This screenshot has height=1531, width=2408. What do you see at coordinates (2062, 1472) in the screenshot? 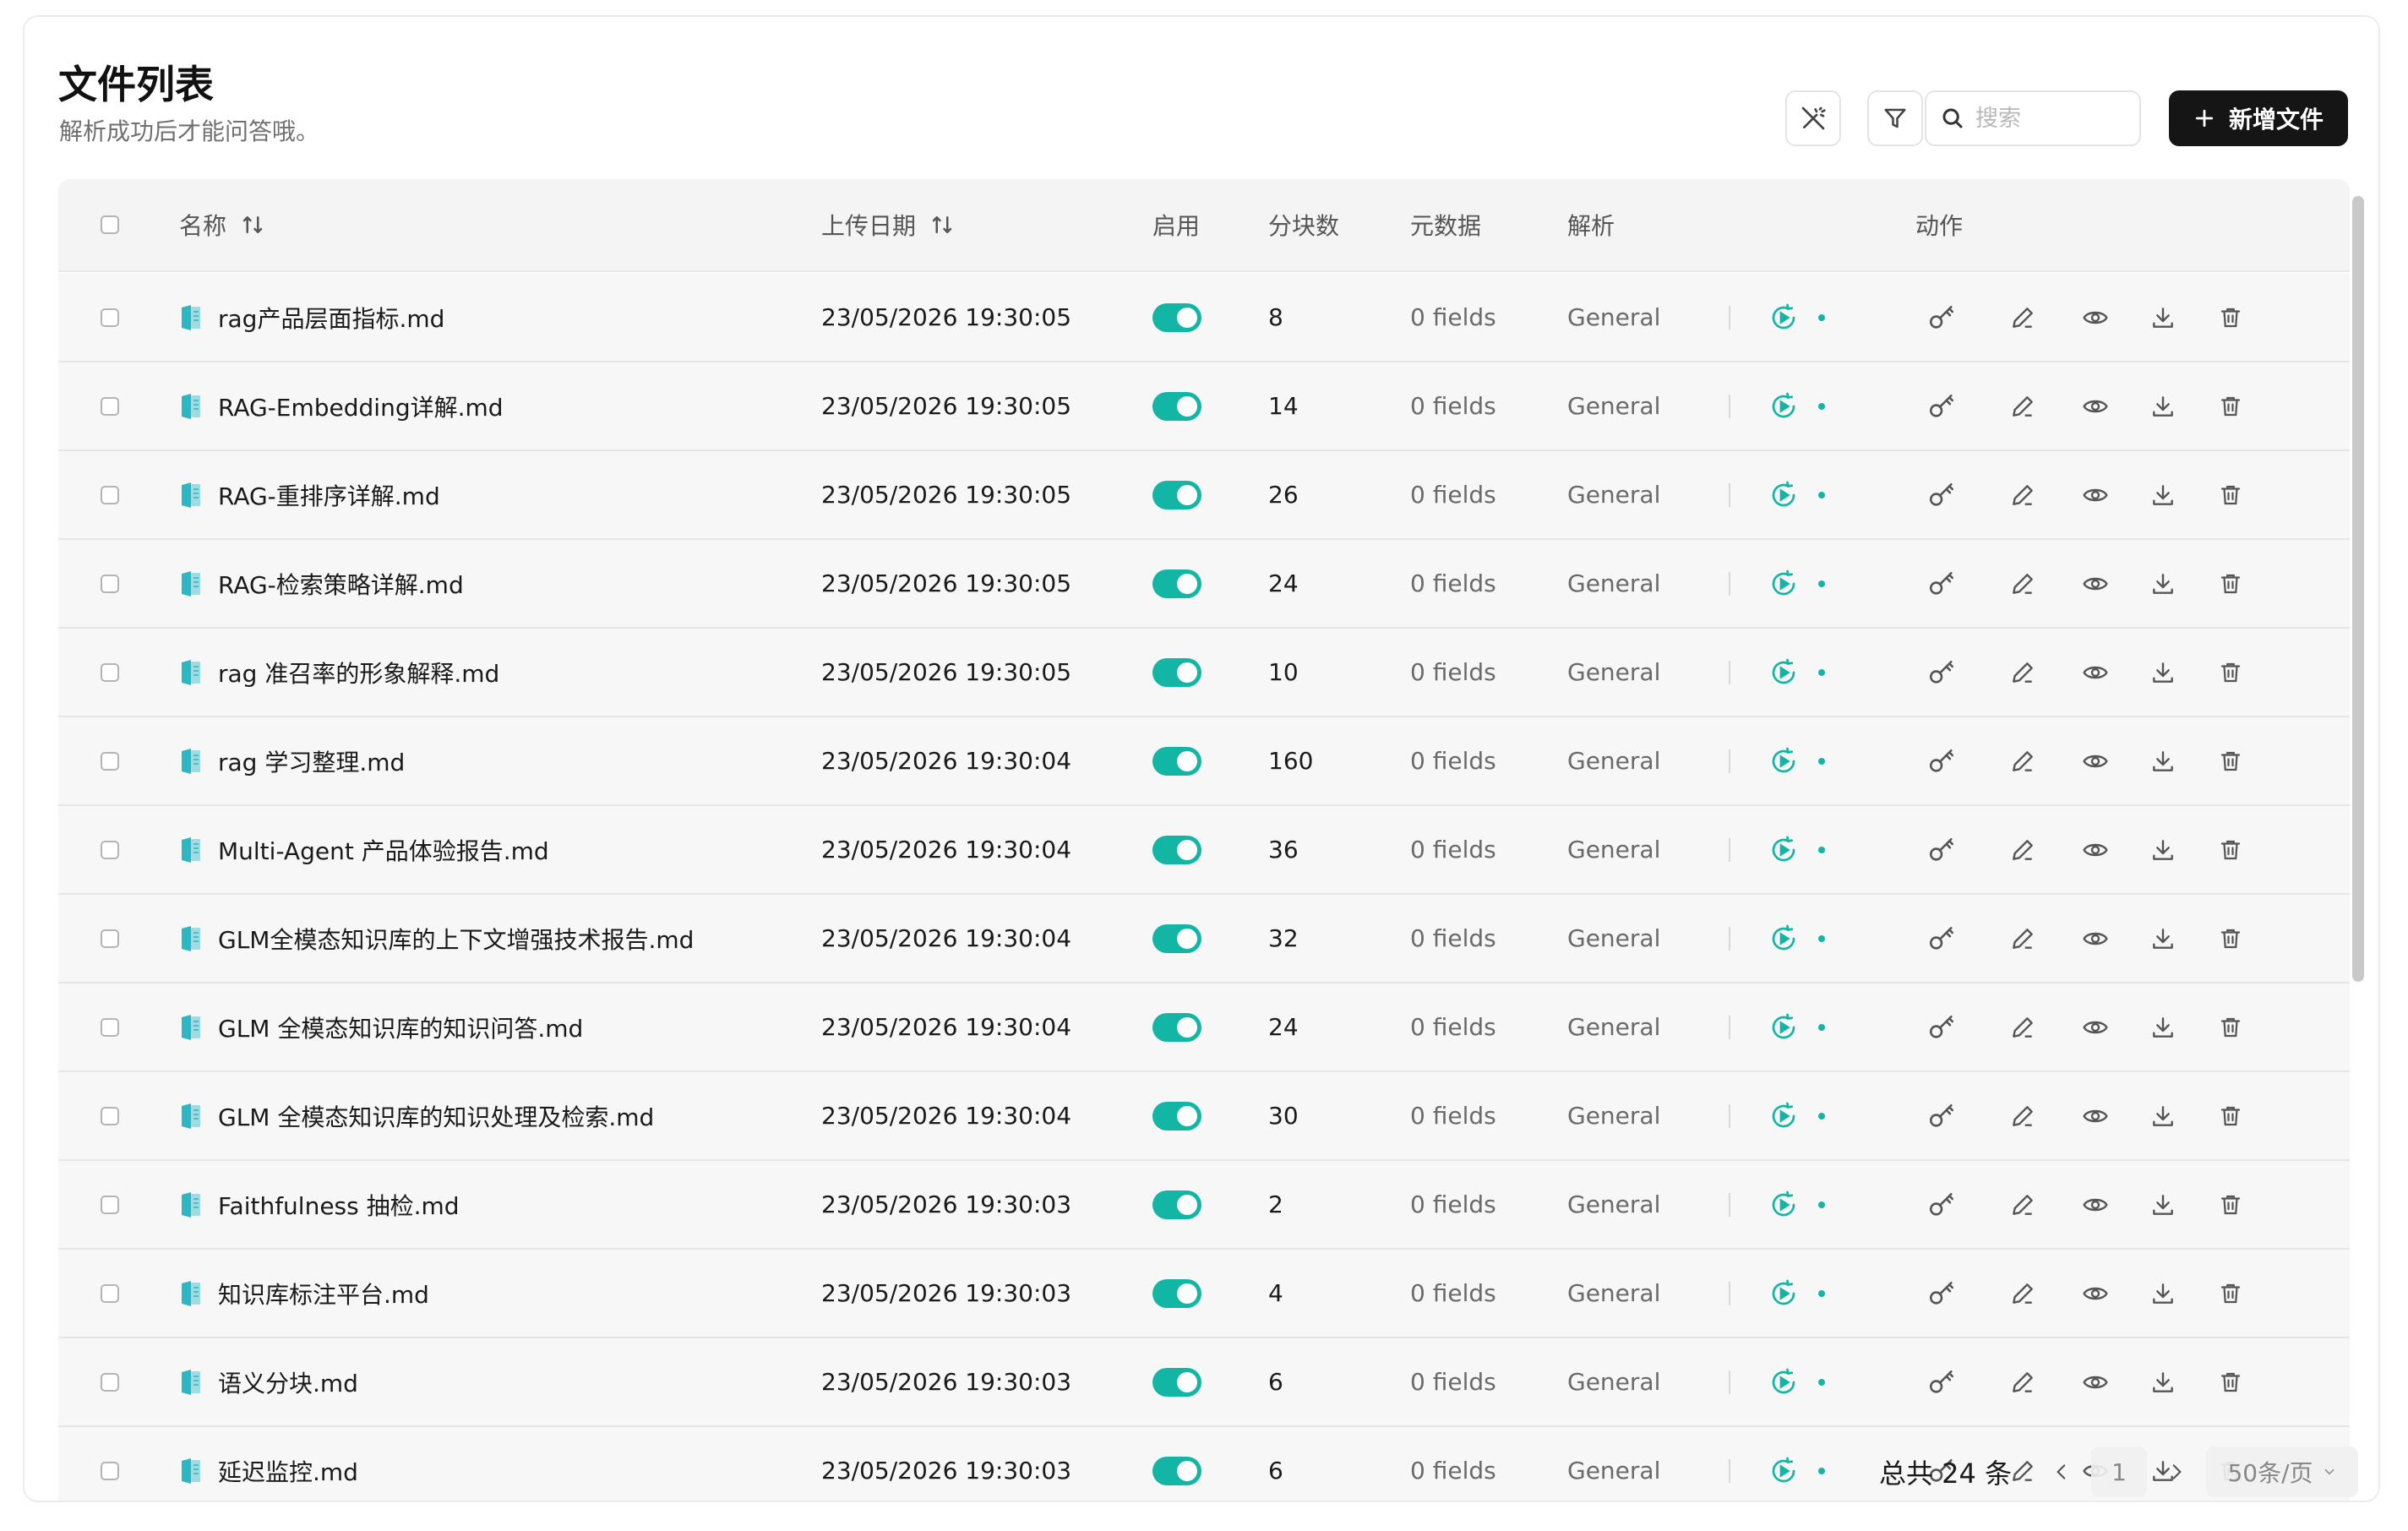
I see `chevron-left-icon` at bounding box center [2062, 1472].